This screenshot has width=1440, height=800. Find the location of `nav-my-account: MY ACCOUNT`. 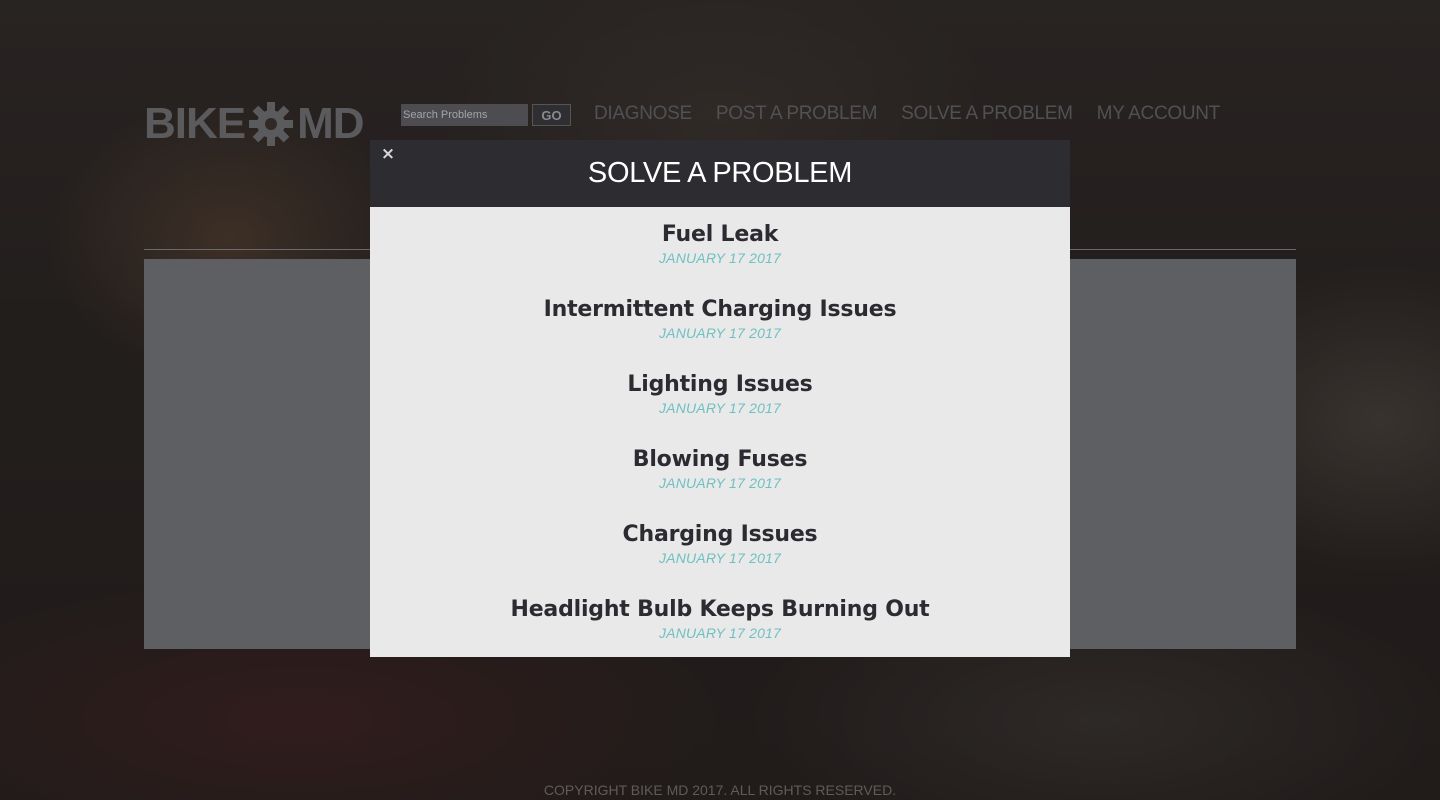

nav-my-account: MY ACCOUNT is located at coordinates (1159, 114).